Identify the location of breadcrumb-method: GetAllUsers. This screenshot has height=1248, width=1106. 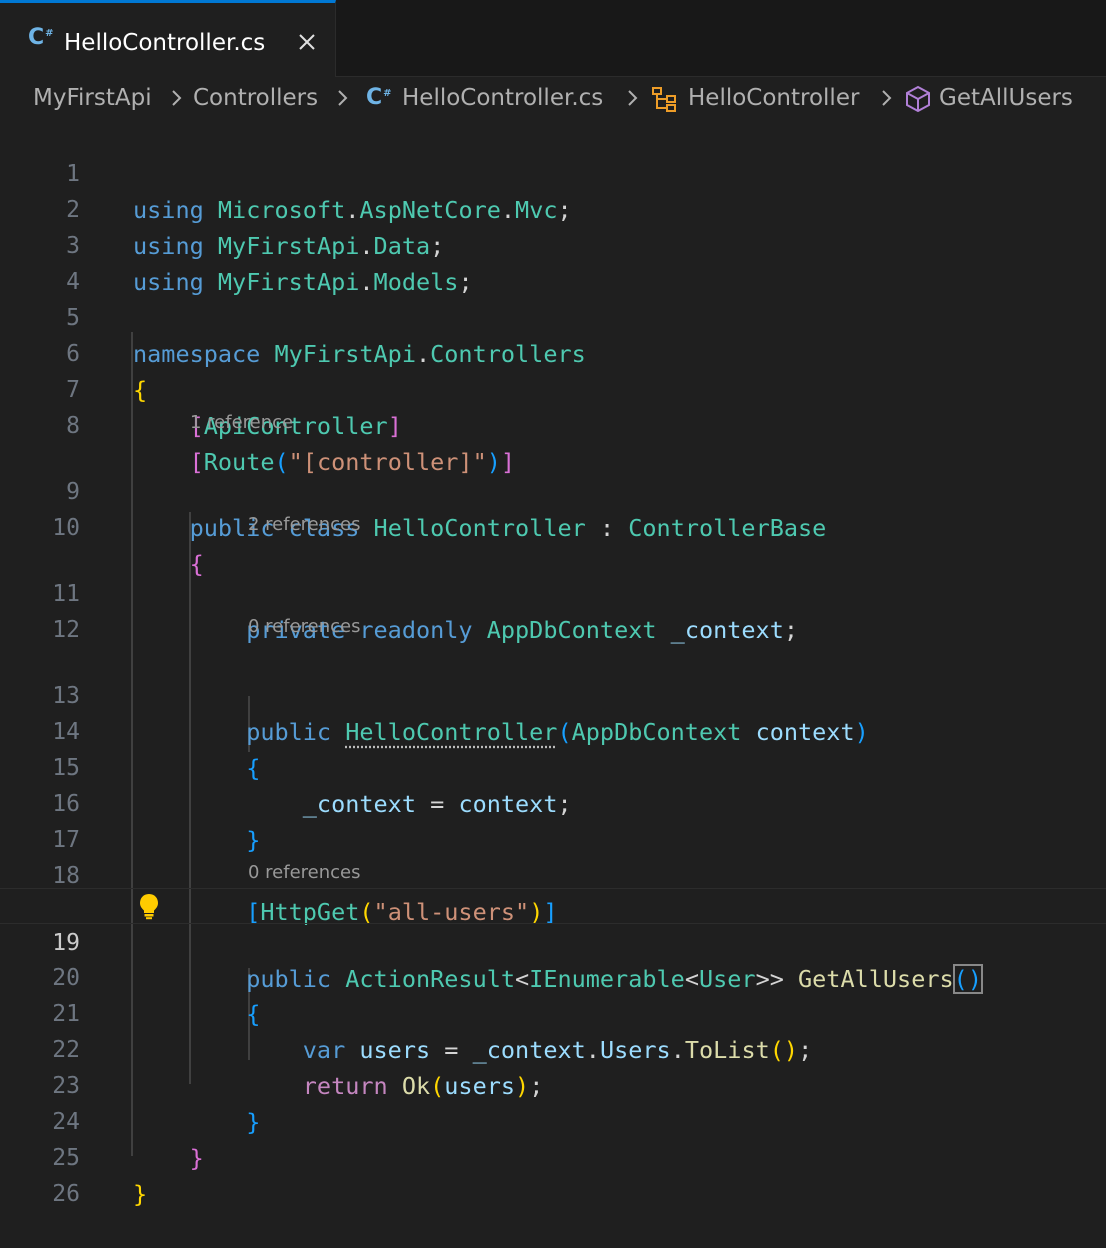
(1006, 98).